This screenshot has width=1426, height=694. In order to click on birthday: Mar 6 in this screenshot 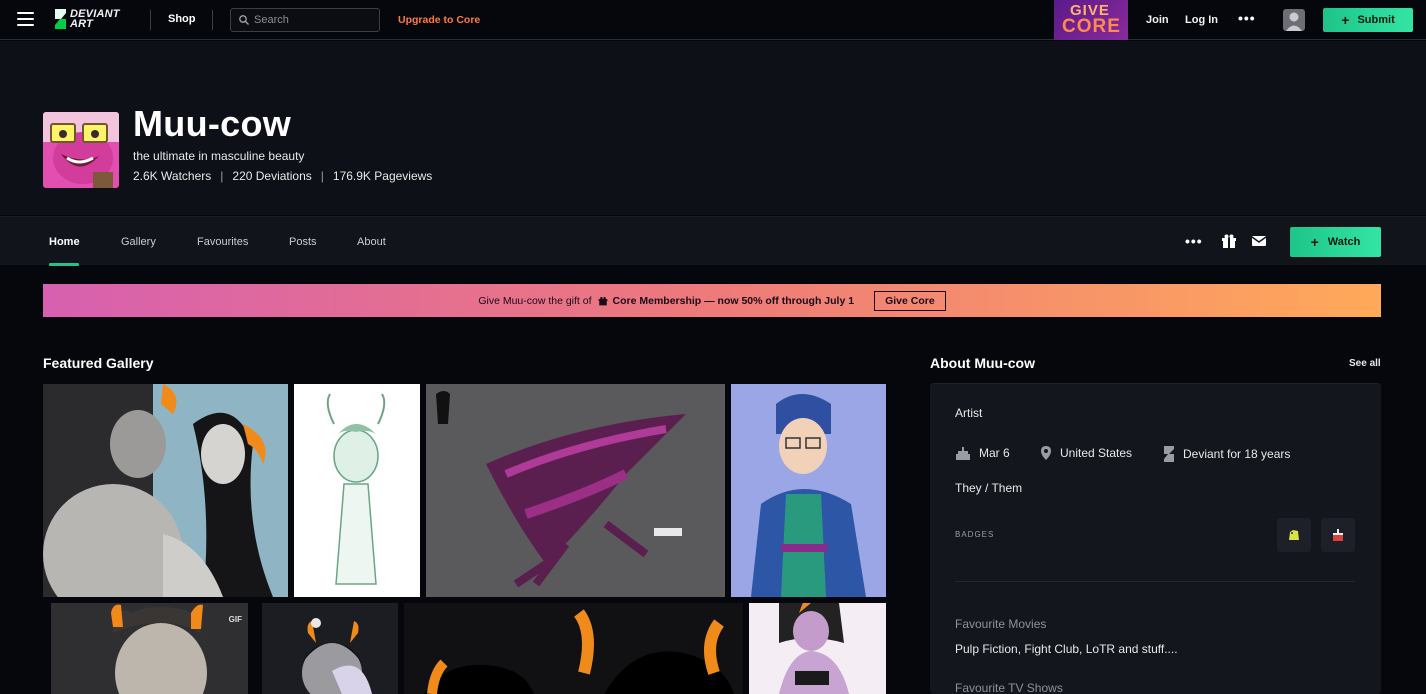, I will do `click(982, 453)`.